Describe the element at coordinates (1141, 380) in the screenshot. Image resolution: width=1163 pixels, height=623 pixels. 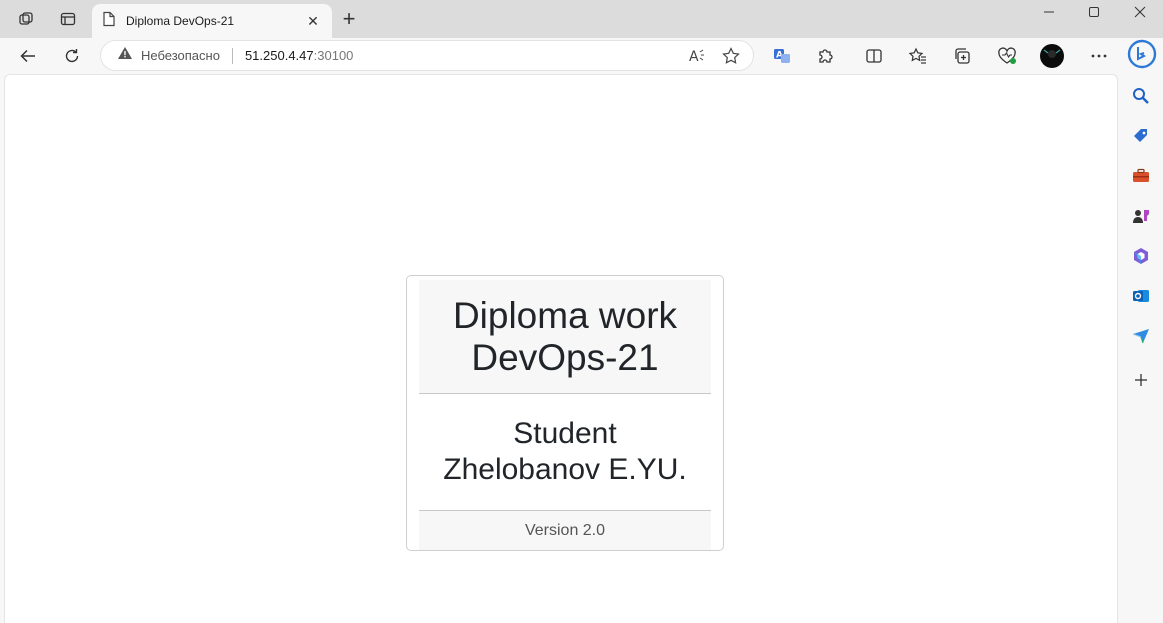
I see `plus-icon` at that location.